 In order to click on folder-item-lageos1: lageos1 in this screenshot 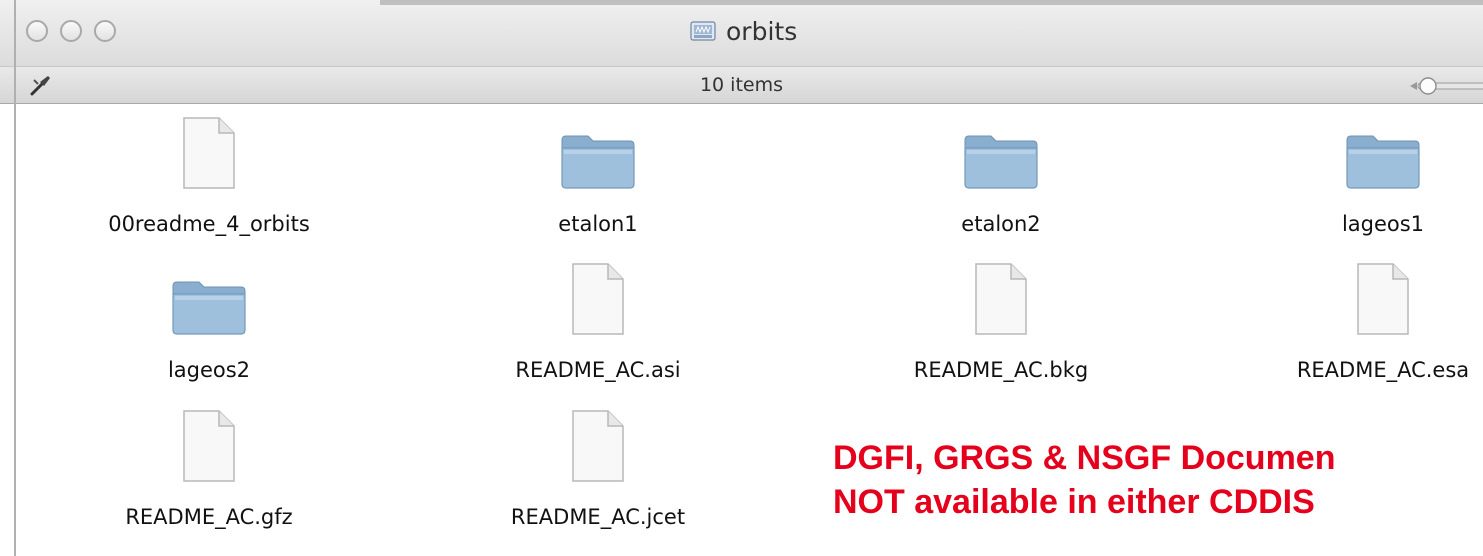, I will do `click(1368, 173)`.